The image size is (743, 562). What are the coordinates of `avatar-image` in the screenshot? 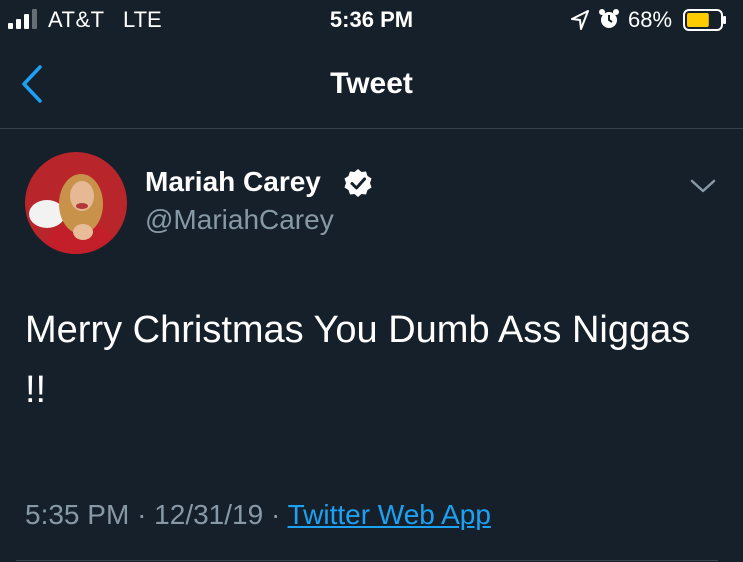 It's located at (76, 203).